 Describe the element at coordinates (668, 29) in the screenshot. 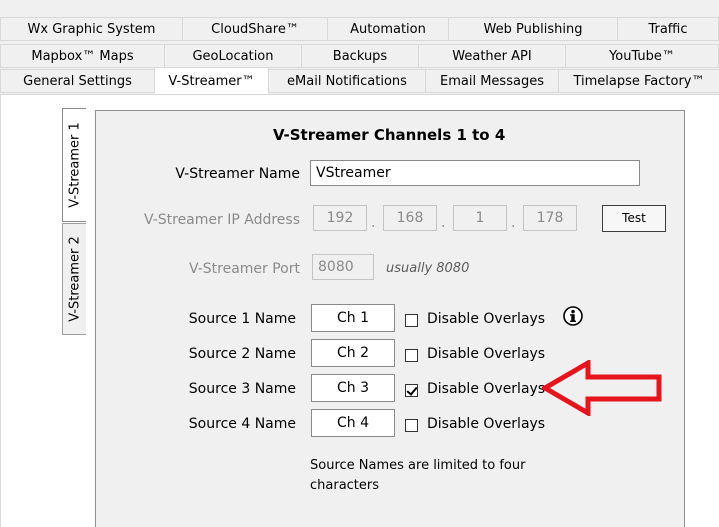

I see `tab-traffic: Traffic` at that location.